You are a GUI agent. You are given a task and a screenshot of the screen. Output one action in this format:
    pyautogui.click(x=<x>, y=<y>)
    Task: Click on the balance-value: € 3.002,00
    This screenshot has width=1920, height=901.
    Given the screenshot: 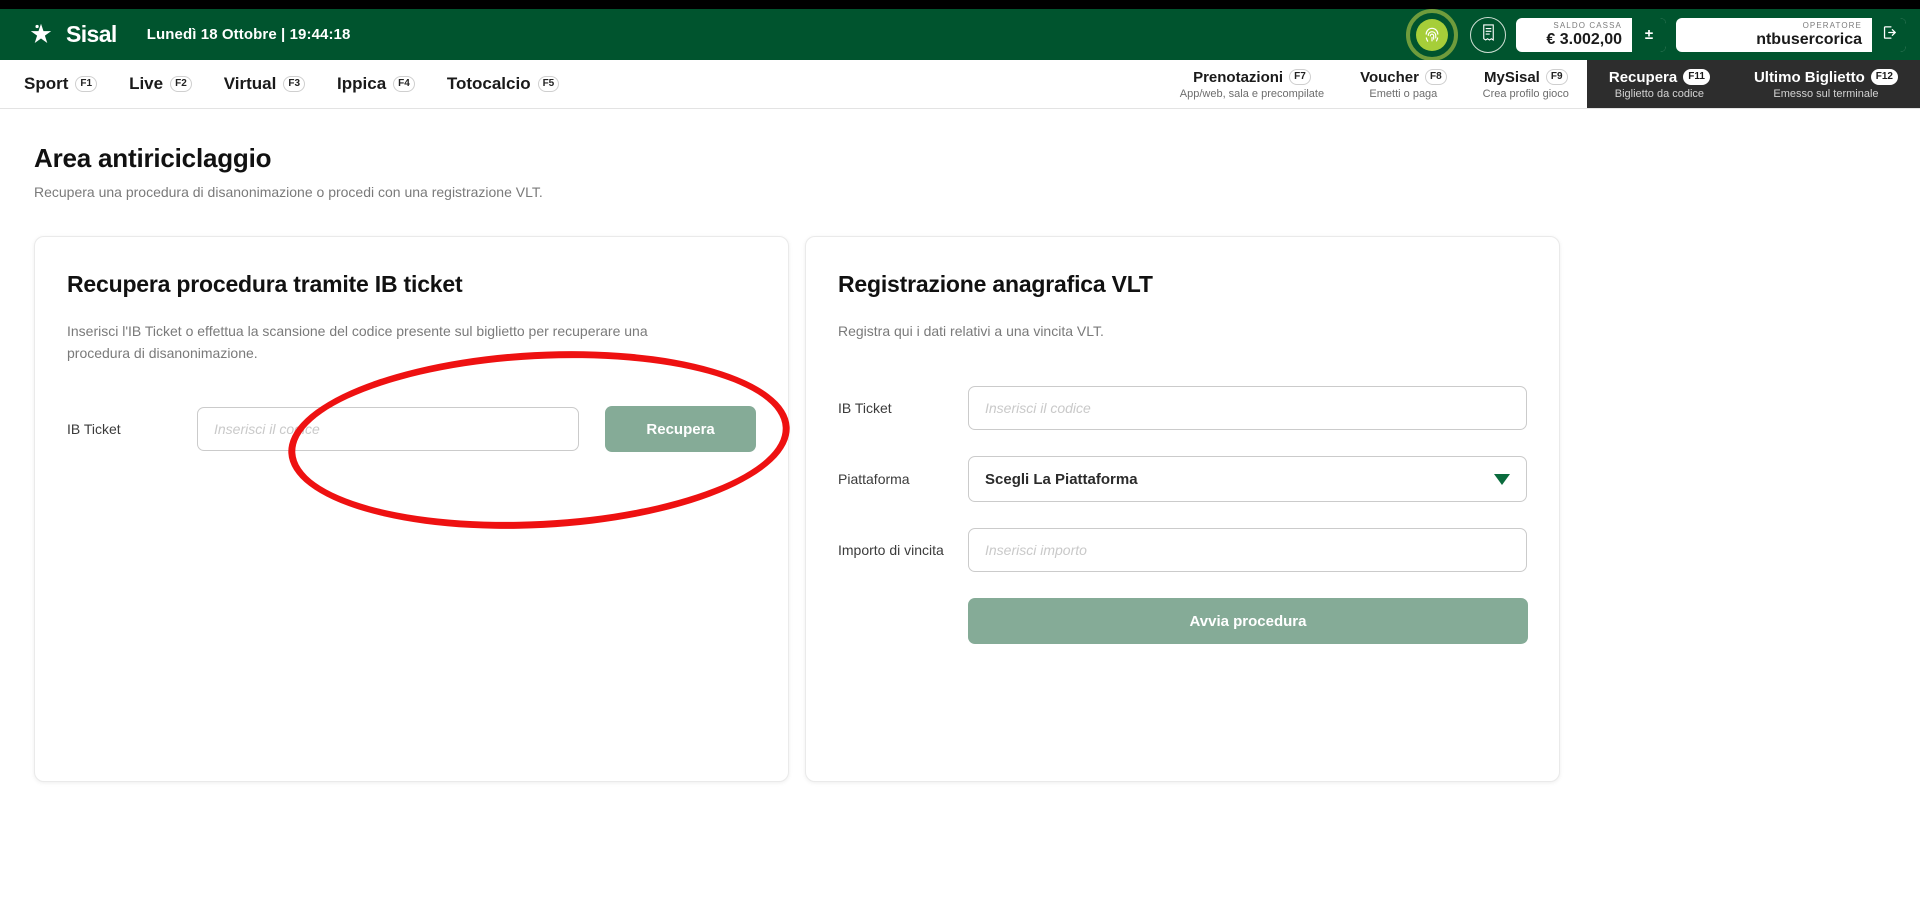 What is the action you would take?
    pyautogui.click(x=1584, y=39)
    